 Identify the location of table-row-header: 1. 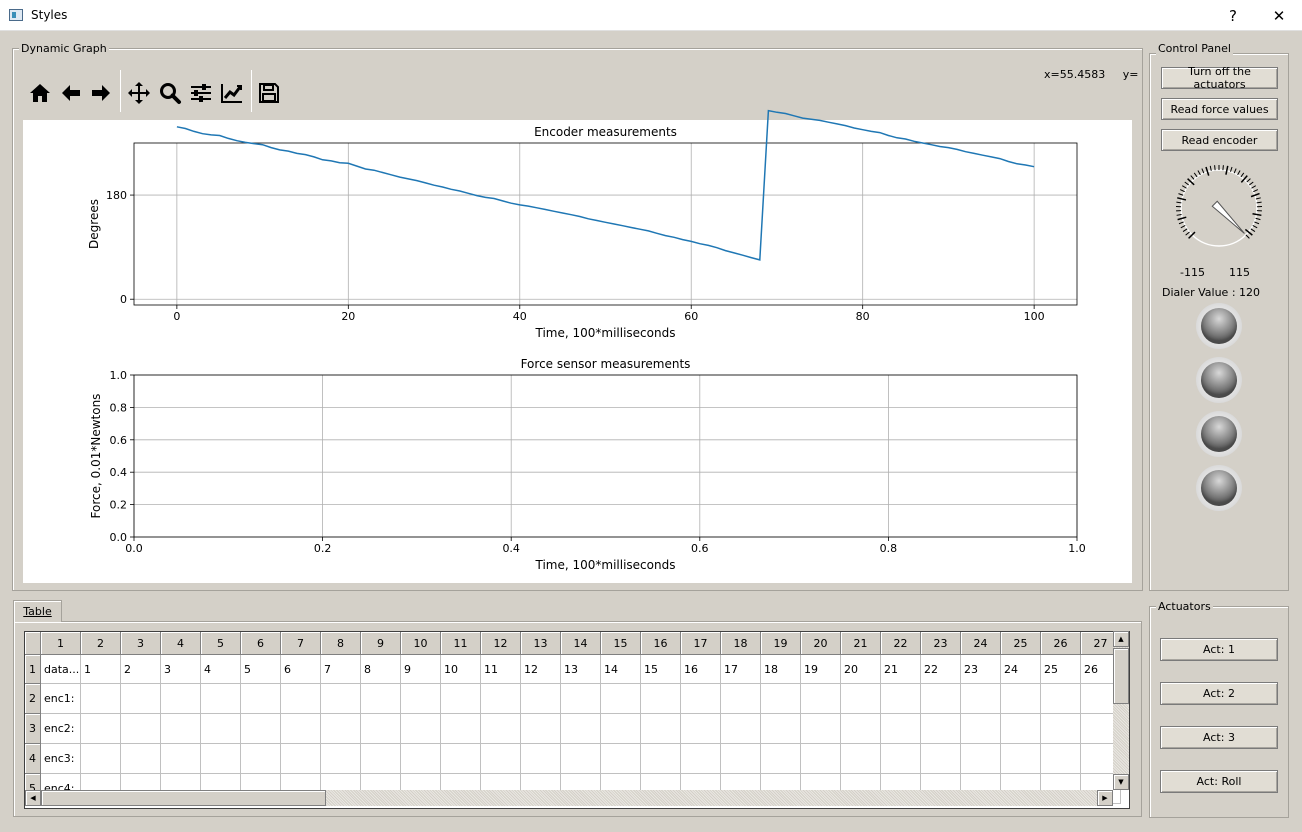
(33, 669).